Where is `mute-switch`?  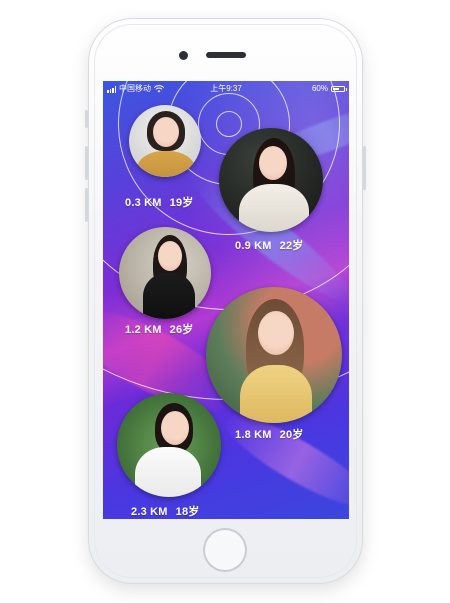 mute-switch is located at coordinates (86, 119).